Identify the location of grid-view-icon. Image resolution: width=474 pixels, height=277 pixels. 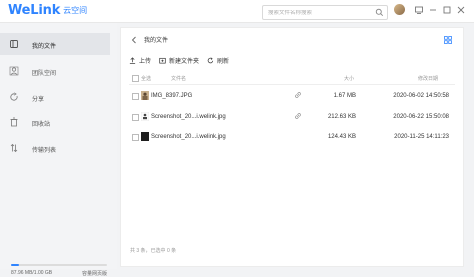
(448, 40).